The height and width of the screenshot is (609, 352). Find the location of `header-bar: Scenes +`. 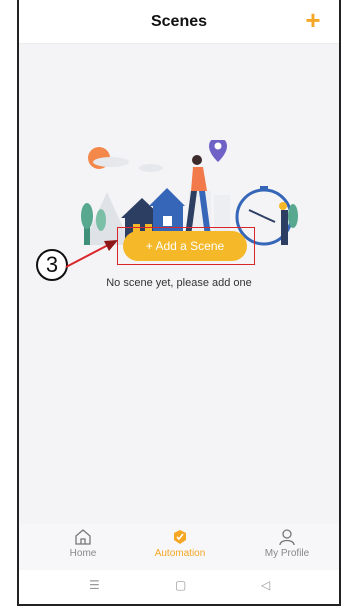

header-bar: Scenes + is located at coordinates (179, 22).